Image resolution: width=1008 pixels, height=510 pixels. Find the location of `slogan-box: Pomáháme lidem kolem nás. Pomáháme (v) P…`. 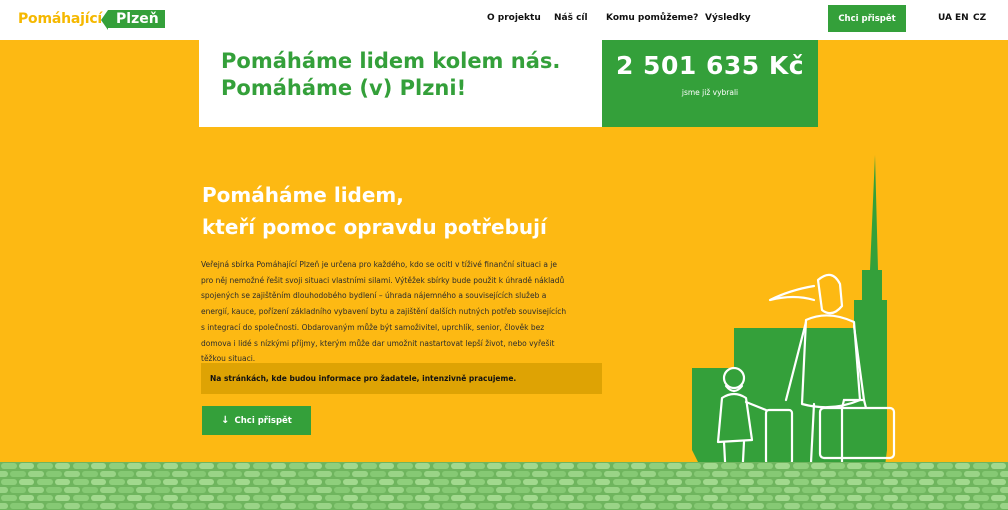

slogan-box: Pomáháme lidem kolem nás. Pomáháme (v) P… is located at coordinates (400, 83).